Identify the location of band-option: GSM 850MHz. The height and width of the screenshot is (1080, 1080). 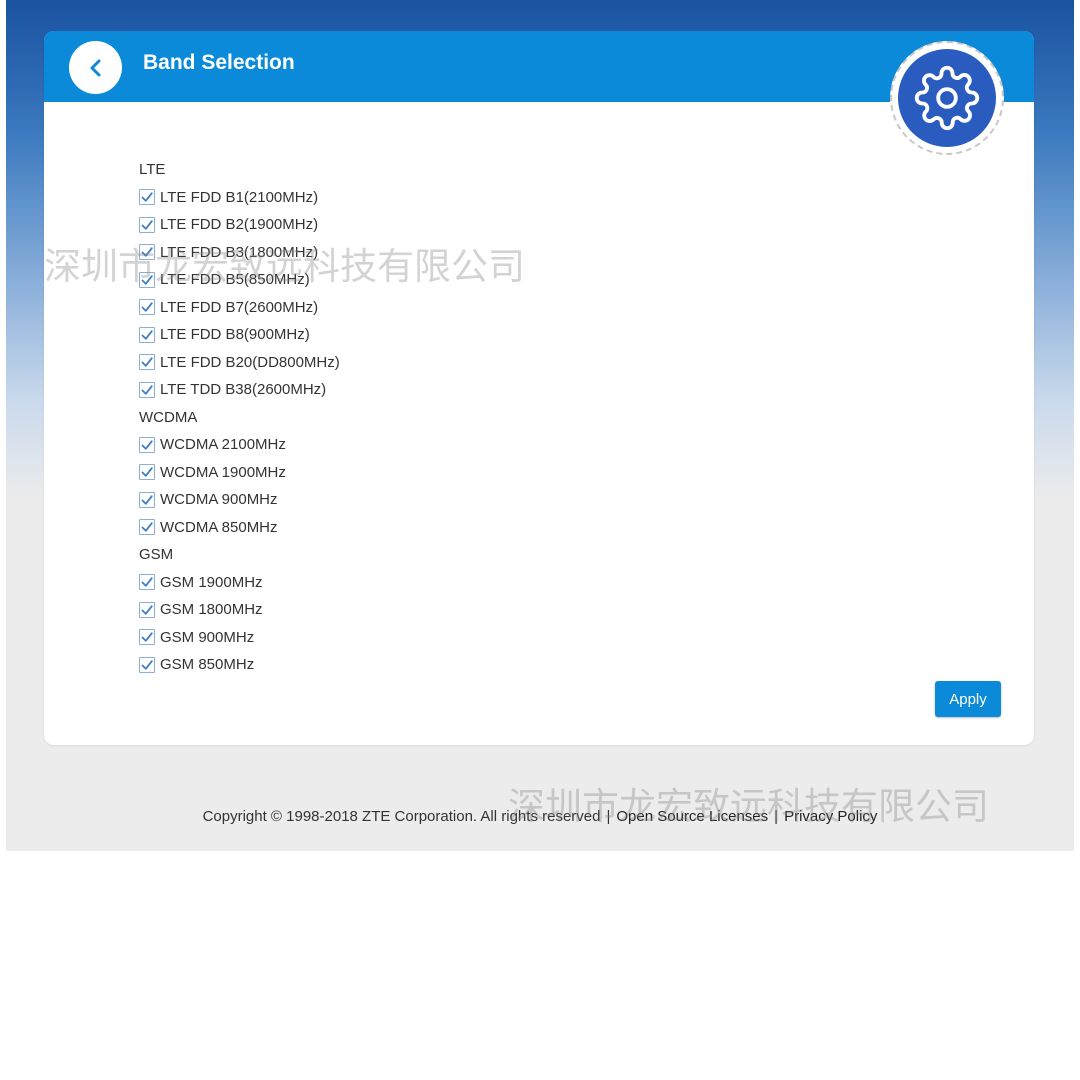
(239, 665).